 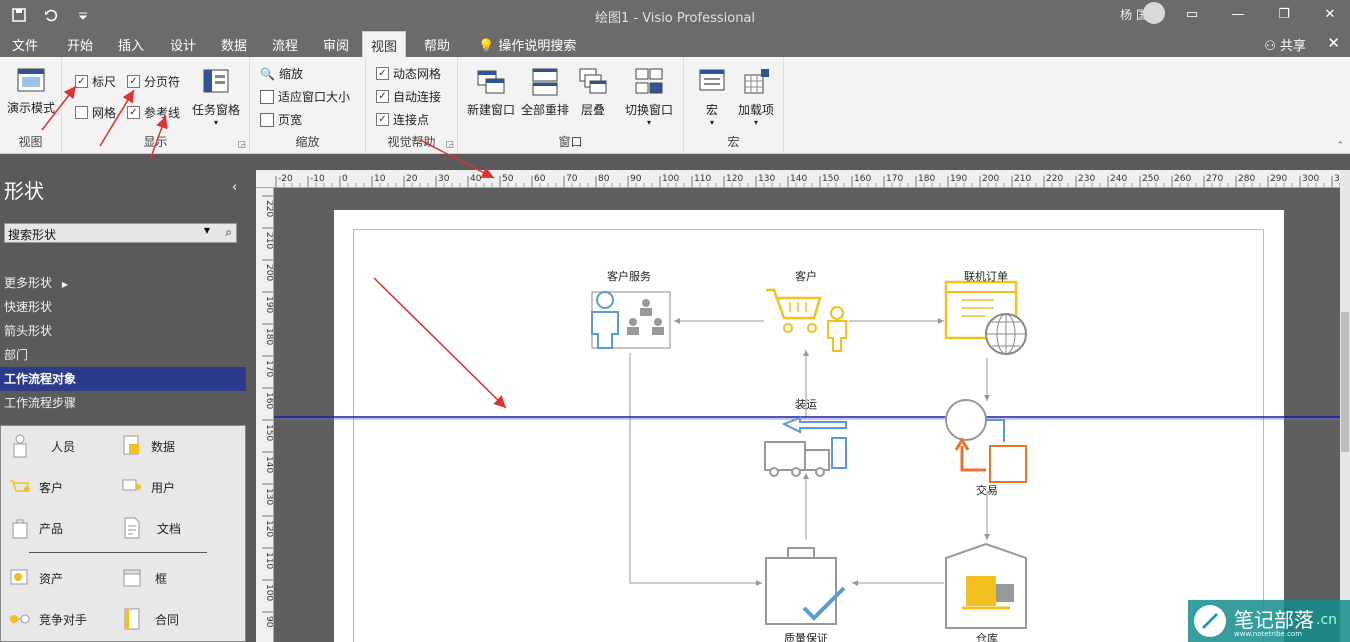 What do you see at coordinates (133, 112) in the screenshot?
I see `check-mark-icon: ✓` at bounding box center [133, 112].